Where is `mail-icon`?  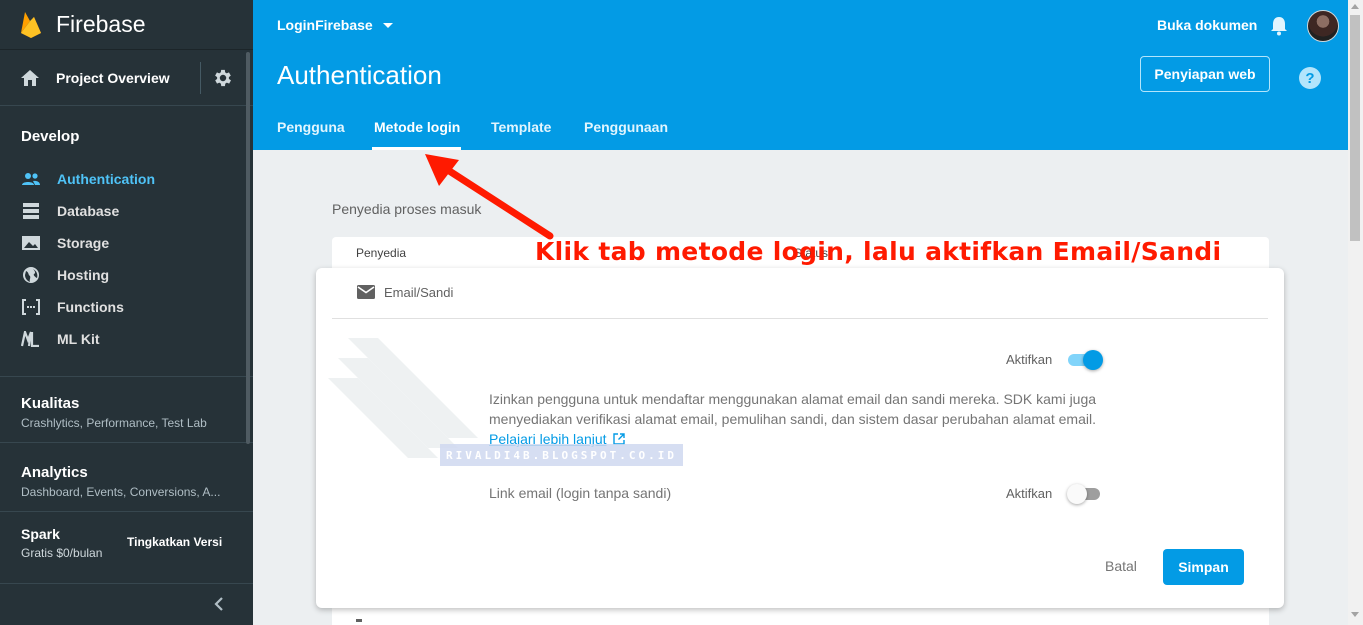 mail-icon is located at coordinates (366, 292).